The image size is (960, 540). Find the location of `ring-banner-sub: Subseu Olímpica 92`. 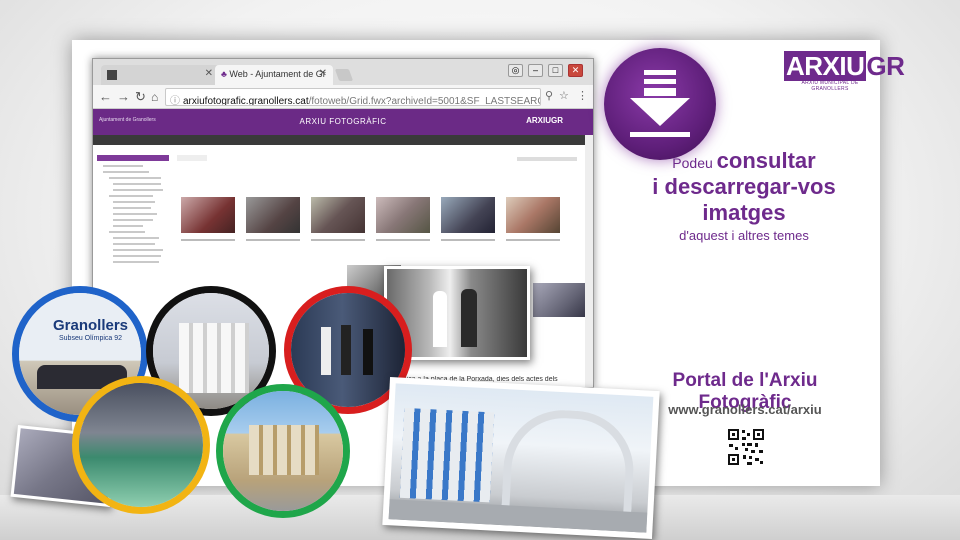

ring-banner-sub: Subseu Olímpica 92 is located at coordinates (91, 338).